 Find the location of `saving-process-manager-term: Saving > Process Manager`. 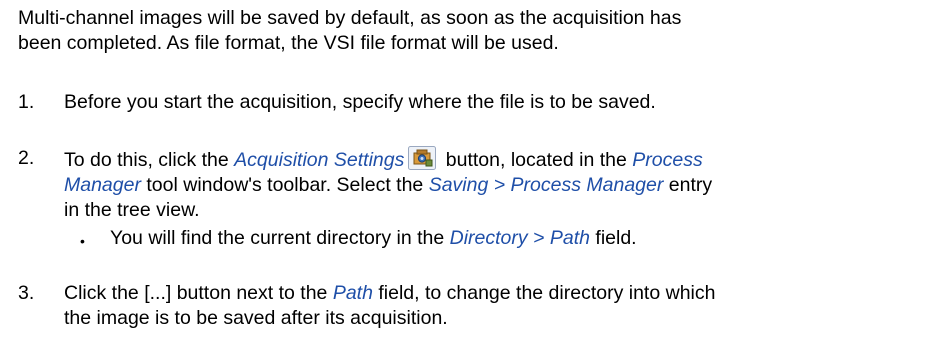

saving-process-manager-term: Saving > Process Manager is located at coordinates (546, 185).